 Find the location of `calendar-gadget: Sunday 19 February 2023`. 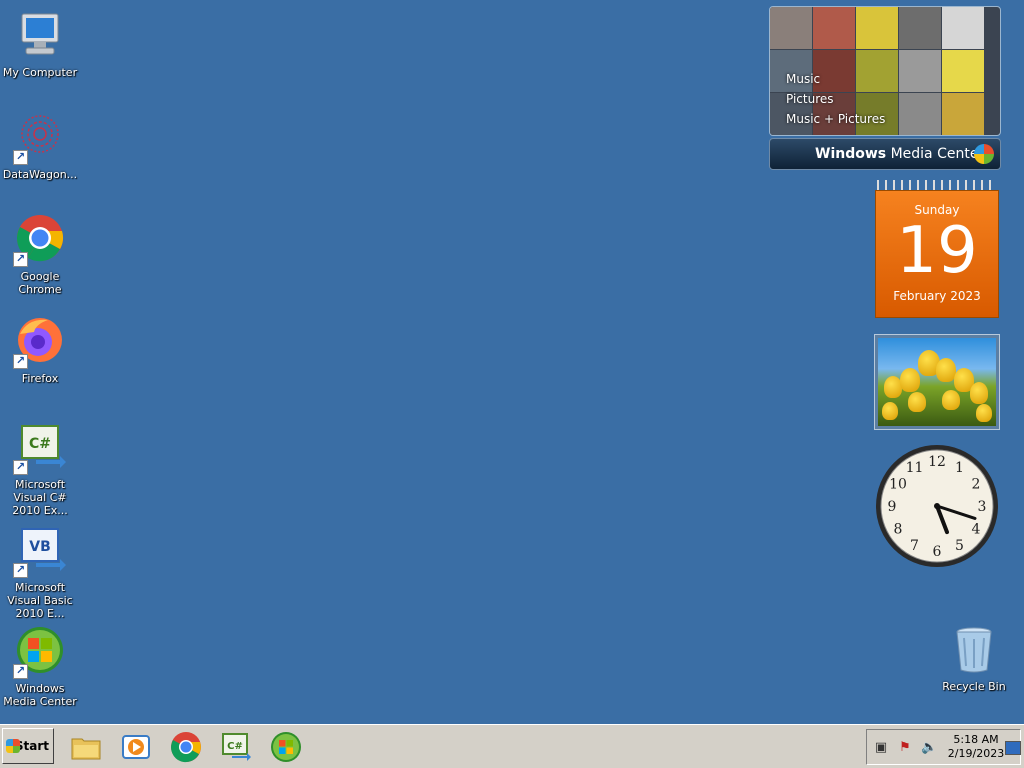

calendar-gadget: Sunday 19 February 2023 is located at coordinates (937, 249).